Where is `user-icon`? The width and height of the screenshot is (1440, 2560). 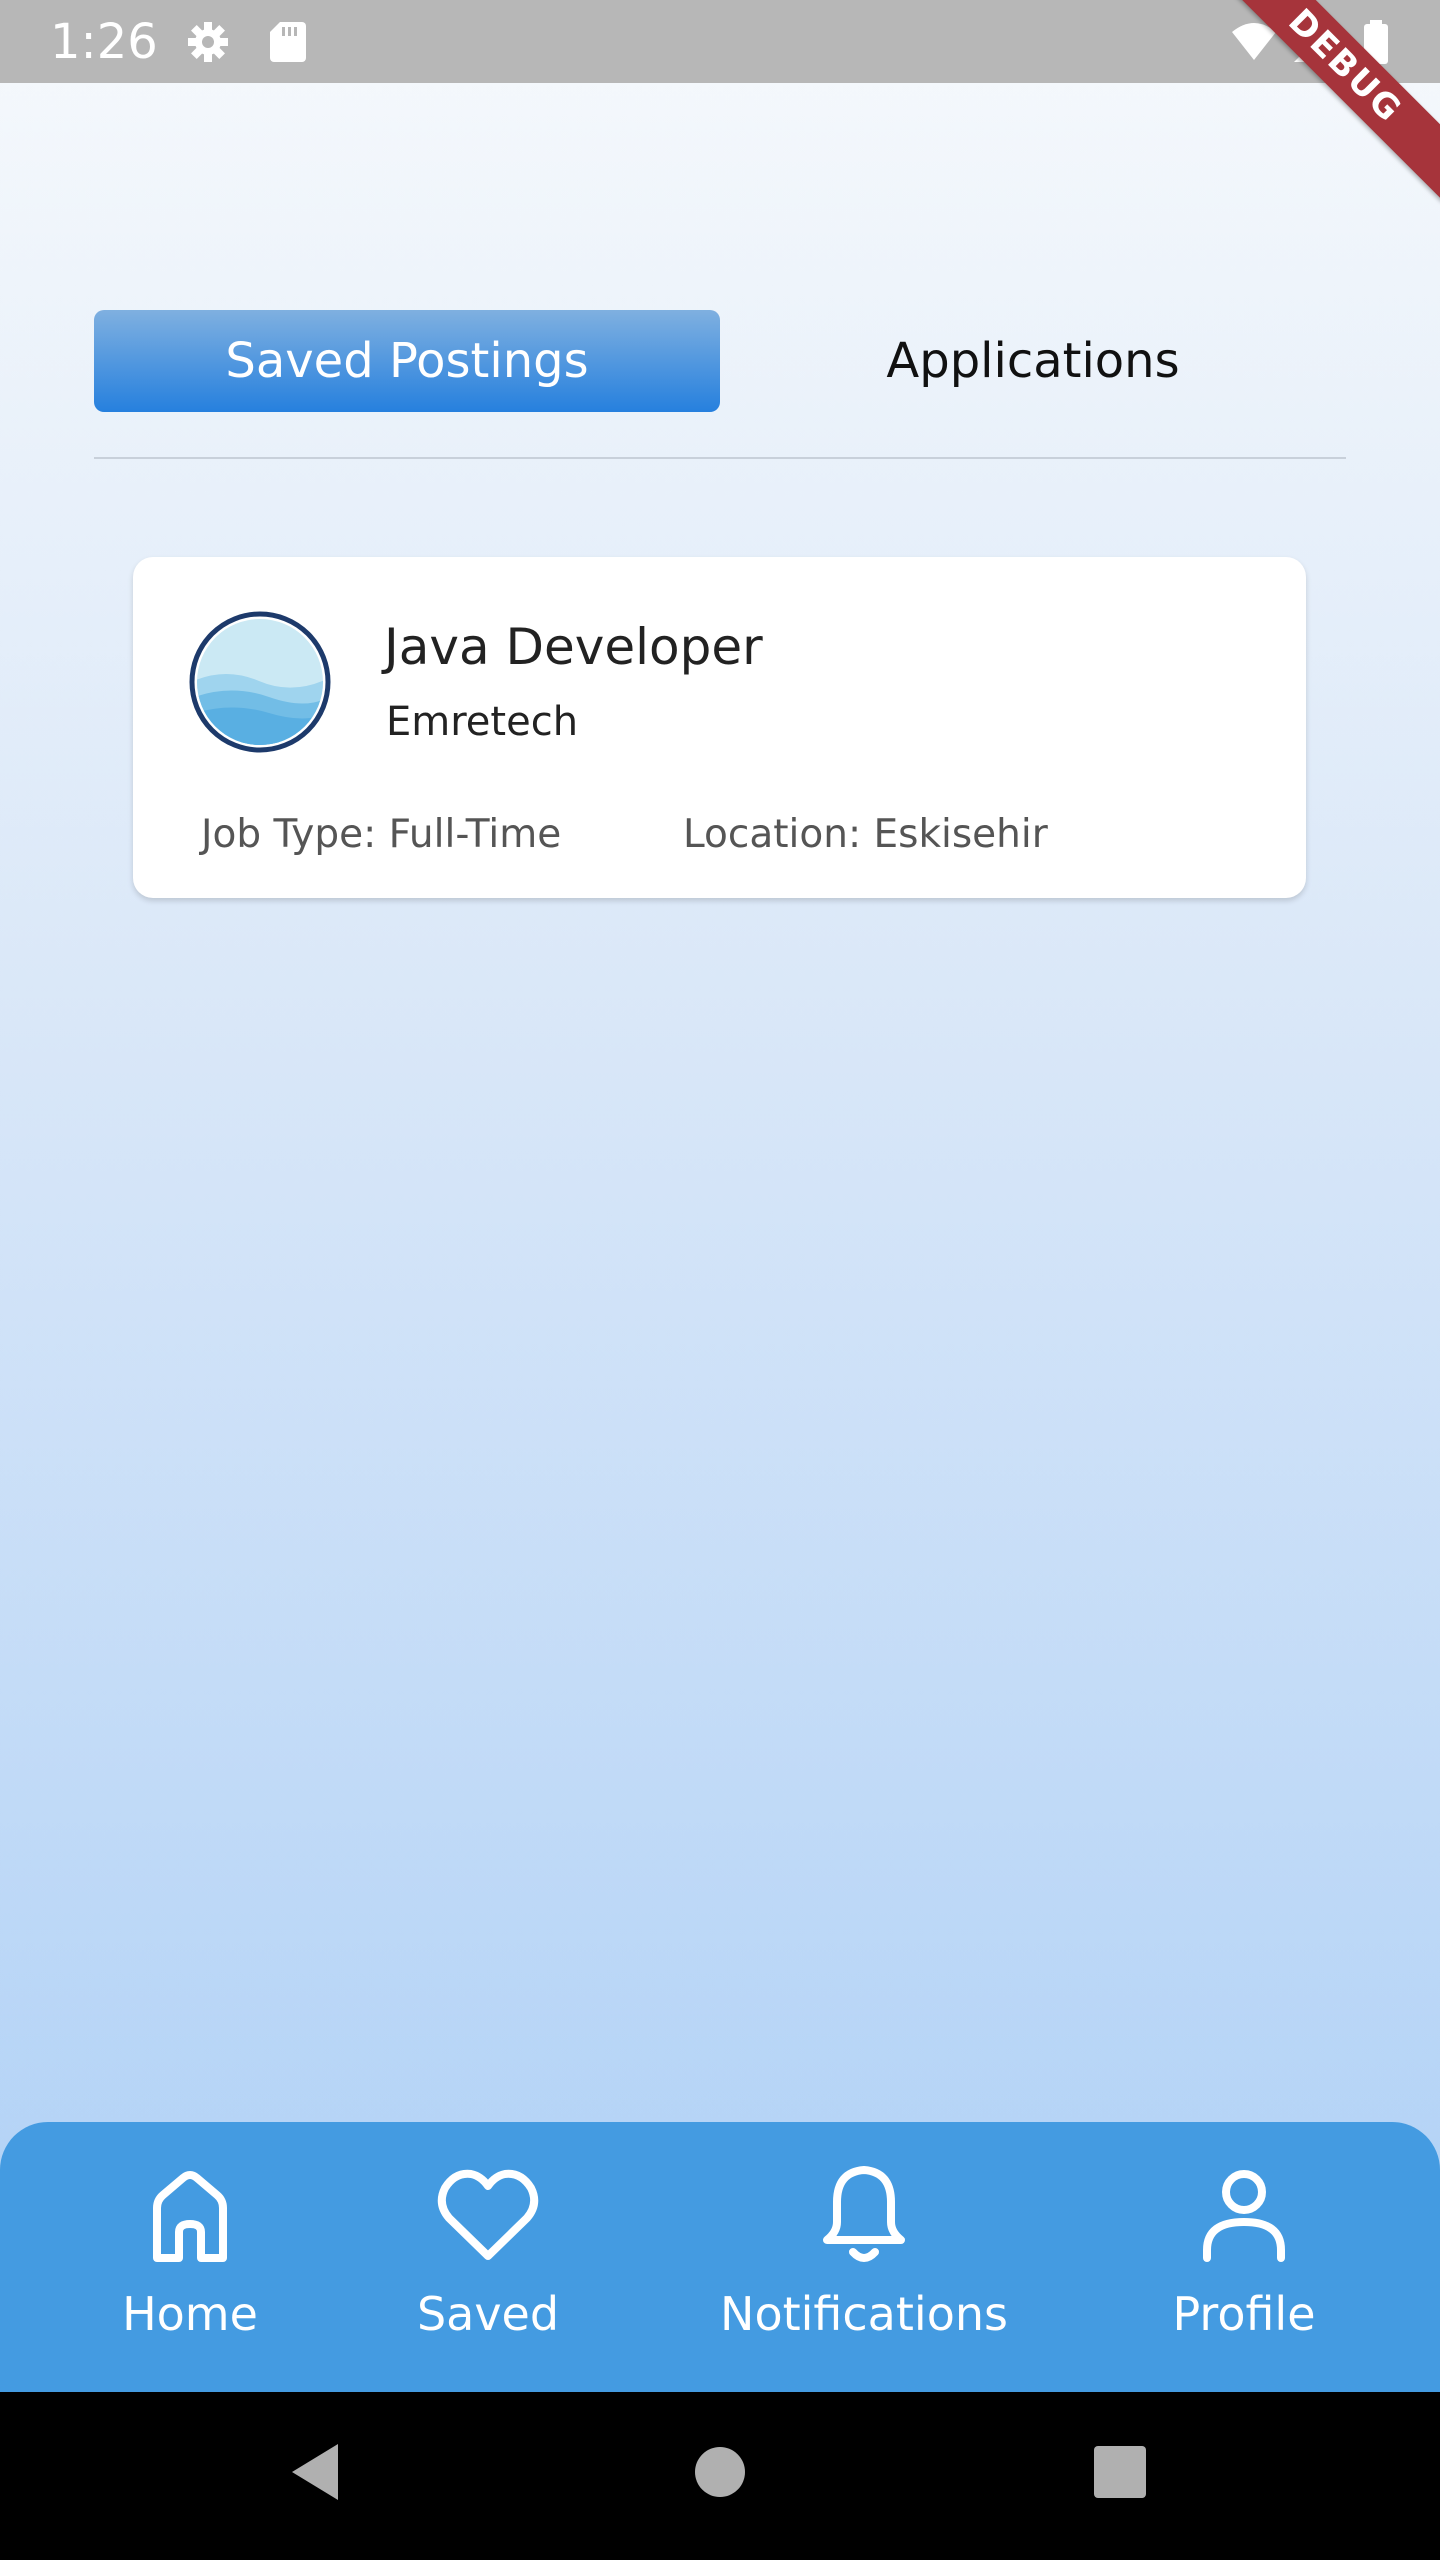 user-icon is located at coordinates (1244, 2216).